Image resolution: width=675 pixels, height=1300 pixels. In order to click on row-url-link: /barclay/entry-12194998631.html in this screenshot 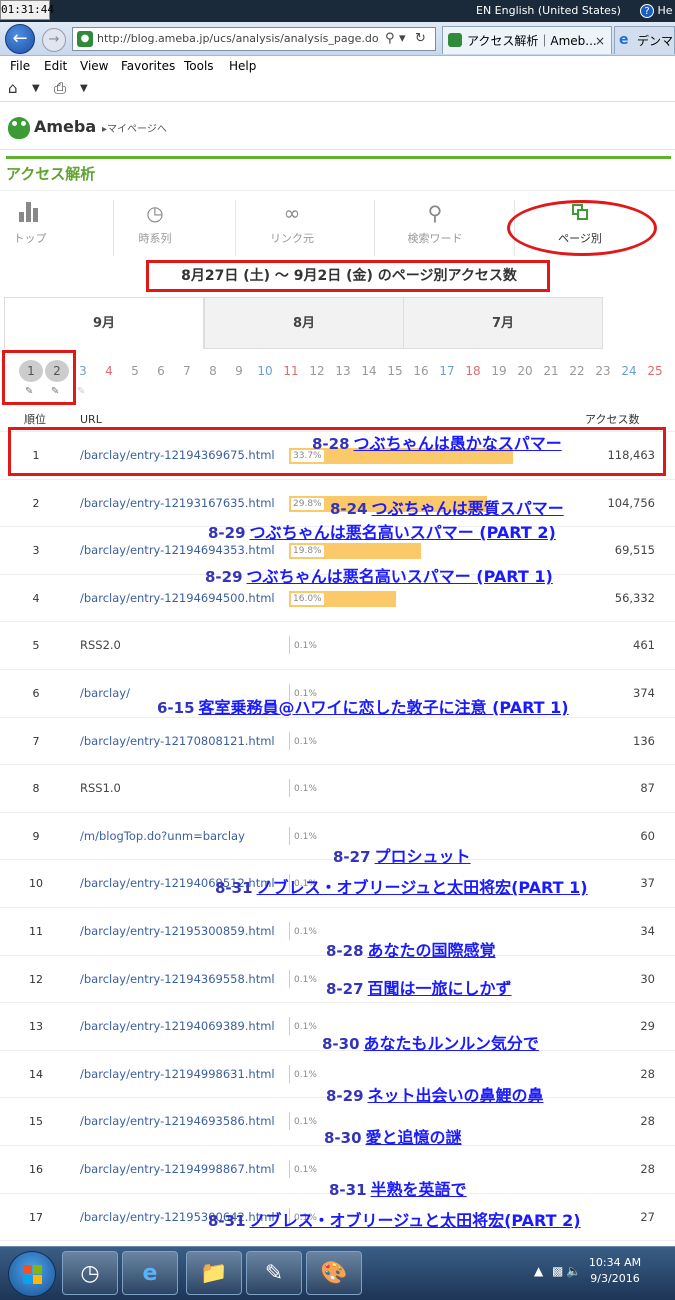, I will do `click(177, 1074)`.